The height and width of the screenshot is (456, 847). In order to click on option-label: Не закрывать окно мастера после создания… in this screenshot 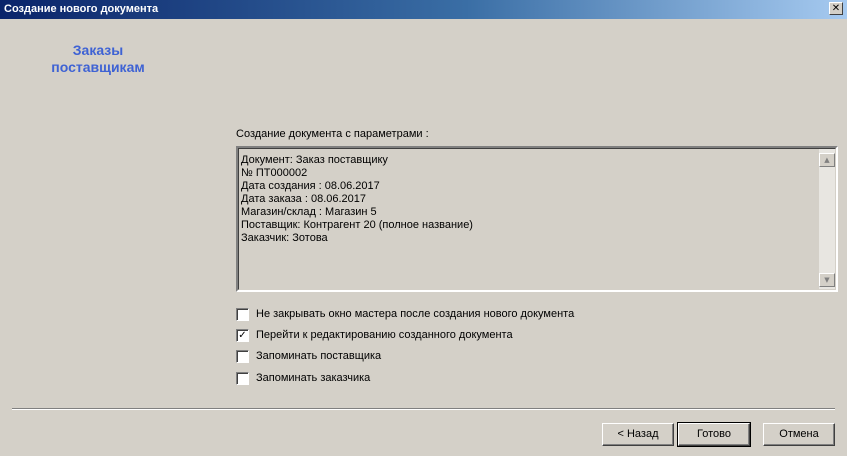, I will do `click(415, 314)`.